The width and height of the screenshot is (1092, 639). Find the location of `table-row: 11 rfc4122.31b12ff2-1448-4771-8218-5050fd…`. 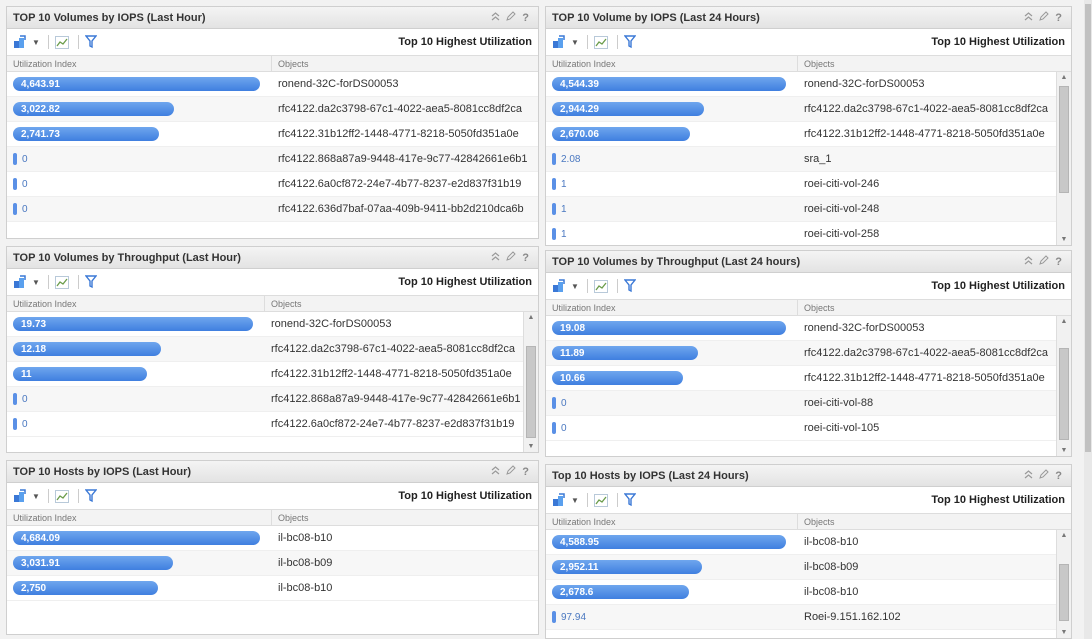

table-row: 11 rfc4122.31b12ff2-1448-4771-8218-5050fd… is located at coordinates (272, 374).